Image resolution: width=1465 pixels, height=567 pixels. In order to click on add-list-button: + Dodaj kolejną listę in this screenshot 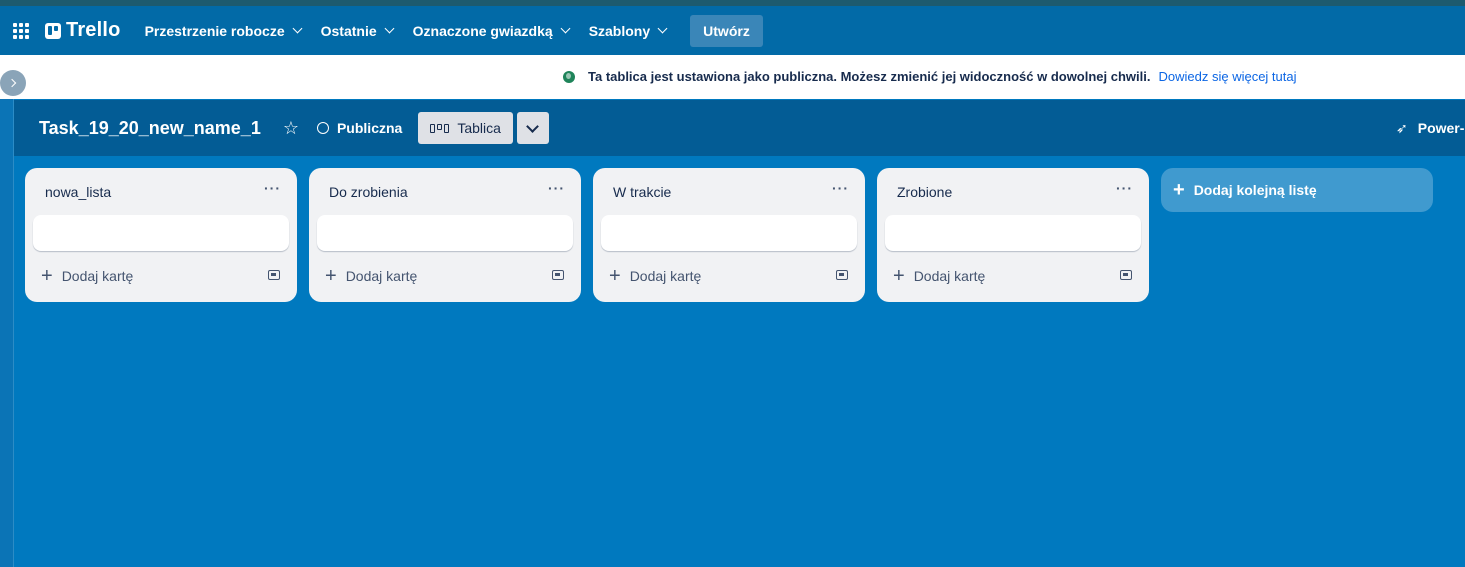, I will do `click(1297, 190)`.